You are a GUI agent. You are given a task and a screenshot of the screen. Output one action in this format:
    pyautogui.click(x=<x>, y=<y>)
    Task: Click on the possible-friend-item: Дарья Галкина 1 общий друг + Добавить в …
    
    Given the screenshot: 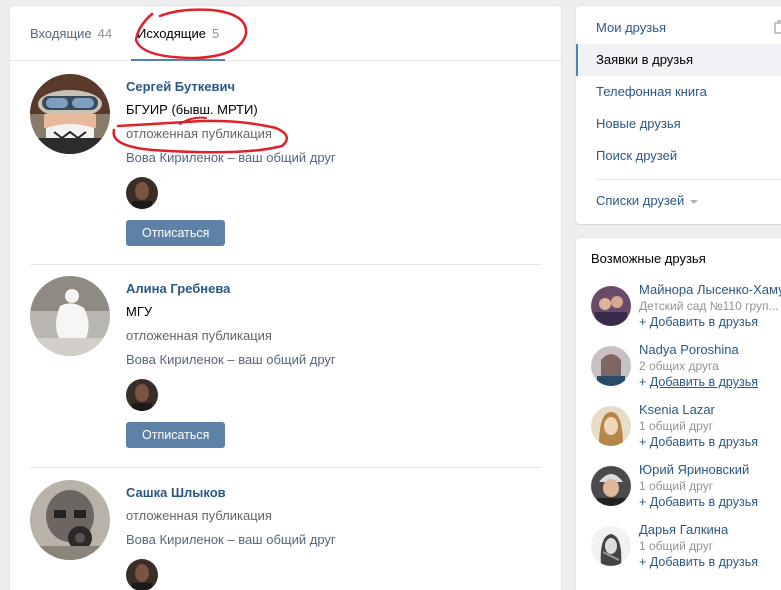 What is the action you would take?
    pyautogui.click(x=686, y=548)
    